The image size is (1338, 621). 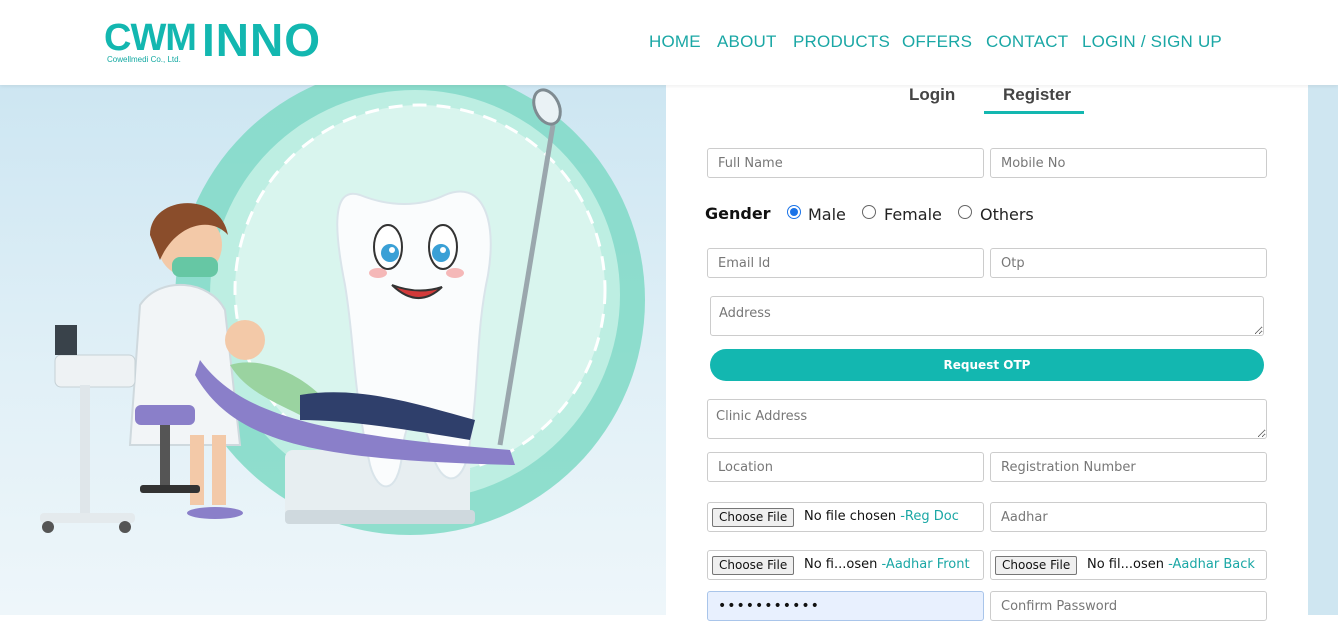 I want to click on aadhar-front-file-input: Choose File No fi...osen -Aadhar Front, so click(x=845, y=565).